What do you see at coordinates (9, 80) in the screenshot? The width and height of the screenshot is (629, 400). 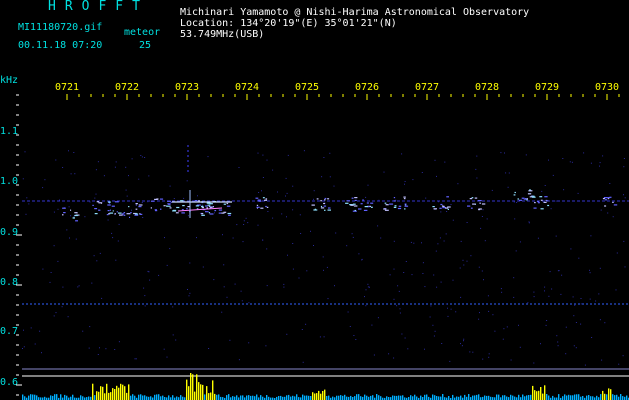 I see `y-axis-unit: kHz` at bounding box center [9, 80].